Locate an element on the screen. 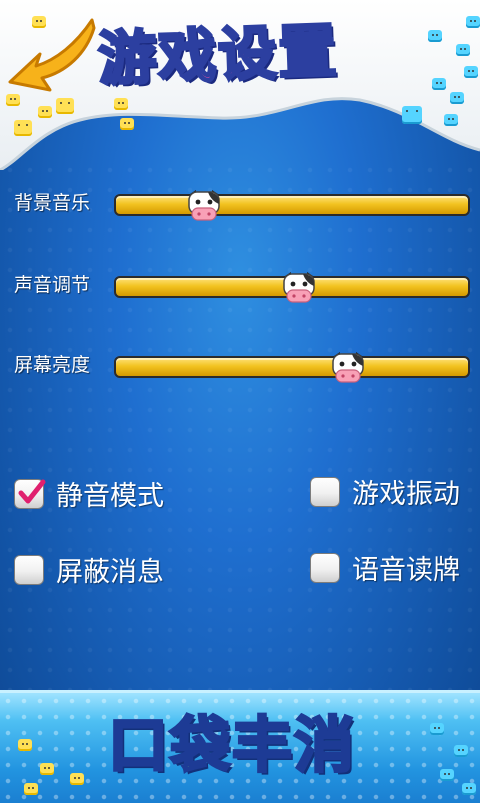  slider-row-sound: 声音调节 is located at coordinates (240, 282).